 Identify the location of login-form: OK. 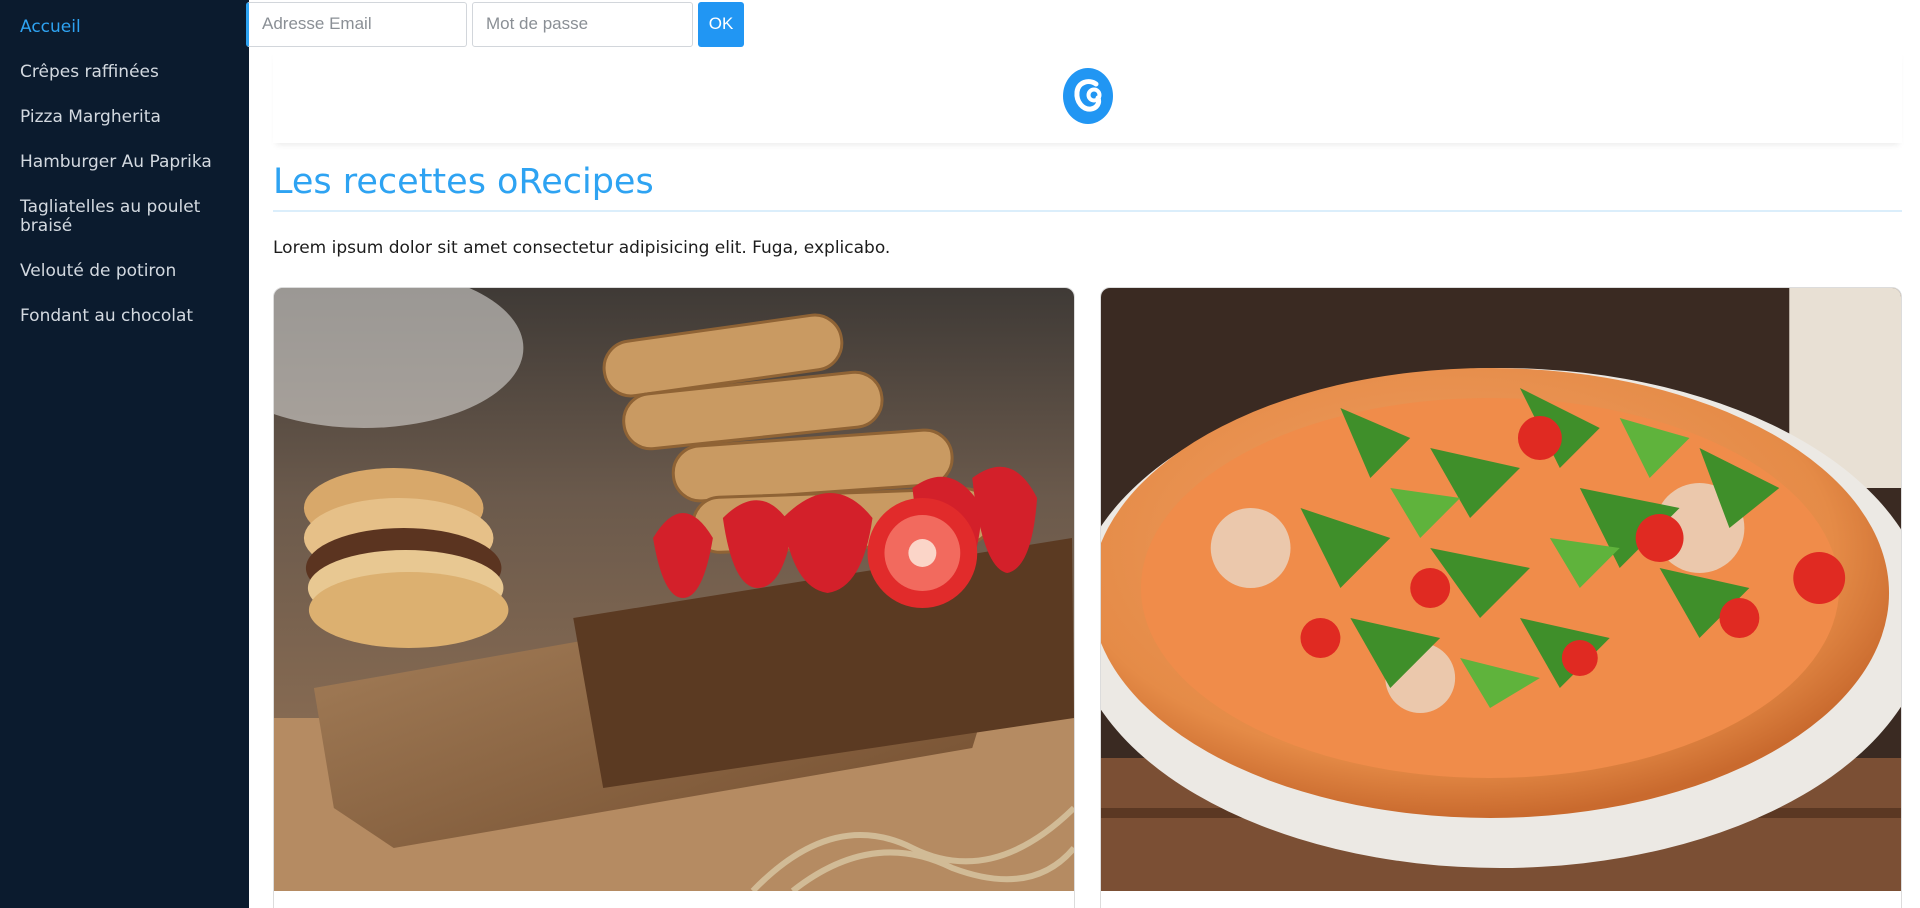
(495, 24).